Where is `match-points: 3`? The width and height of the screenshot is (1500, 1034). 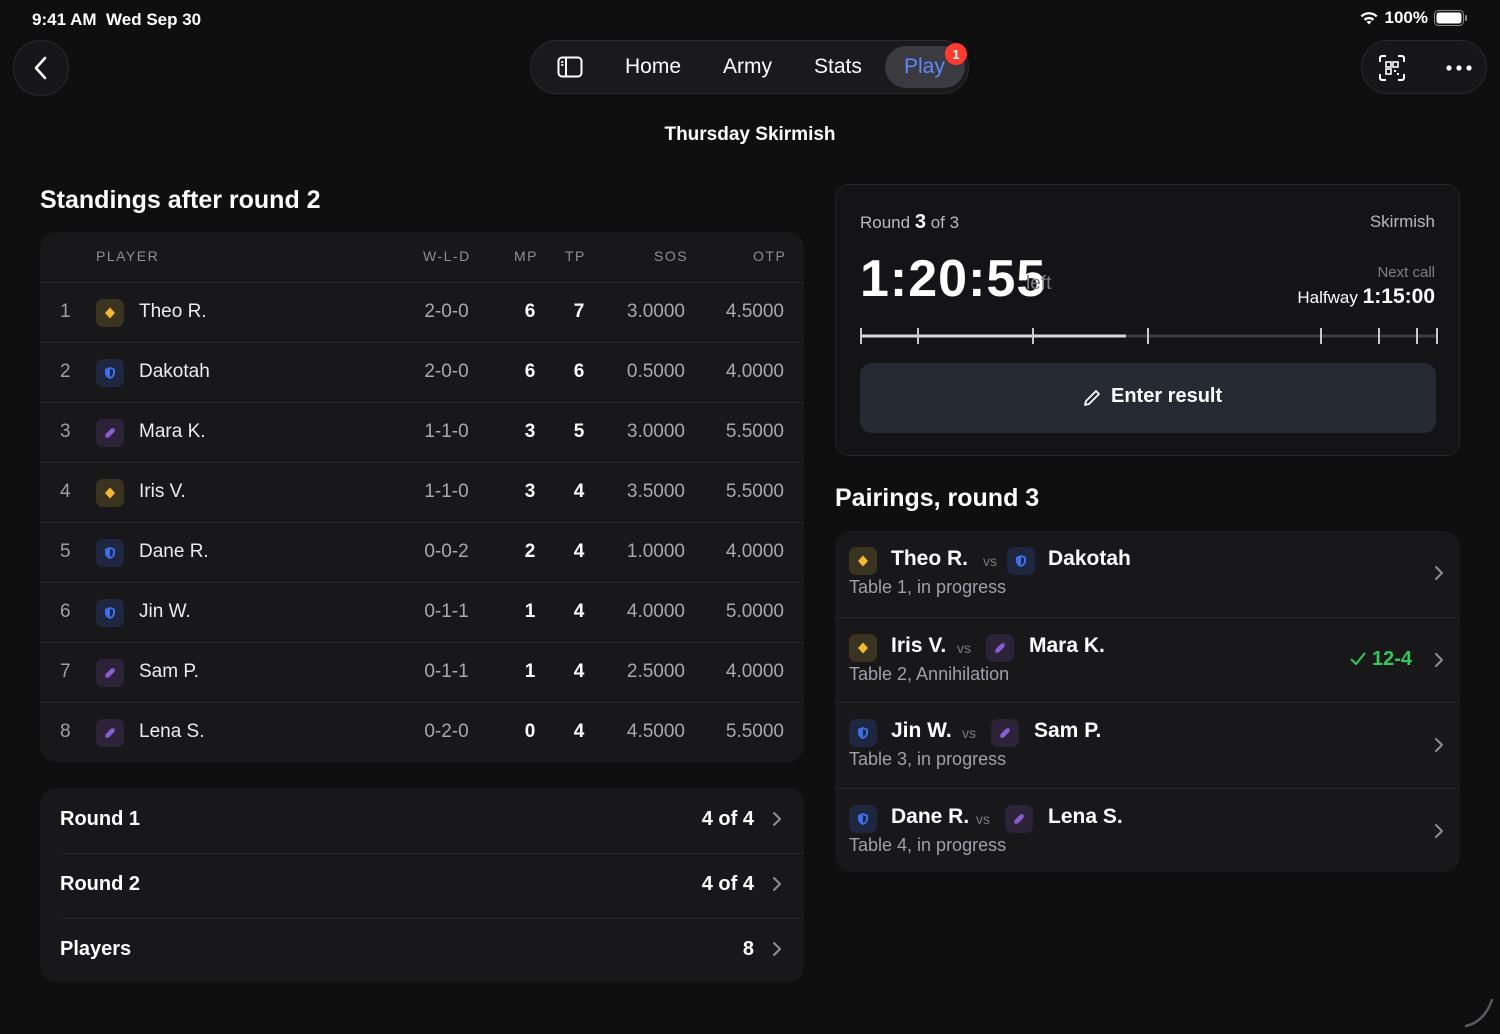
match-points: 3 is located at coordinates (530, 491).